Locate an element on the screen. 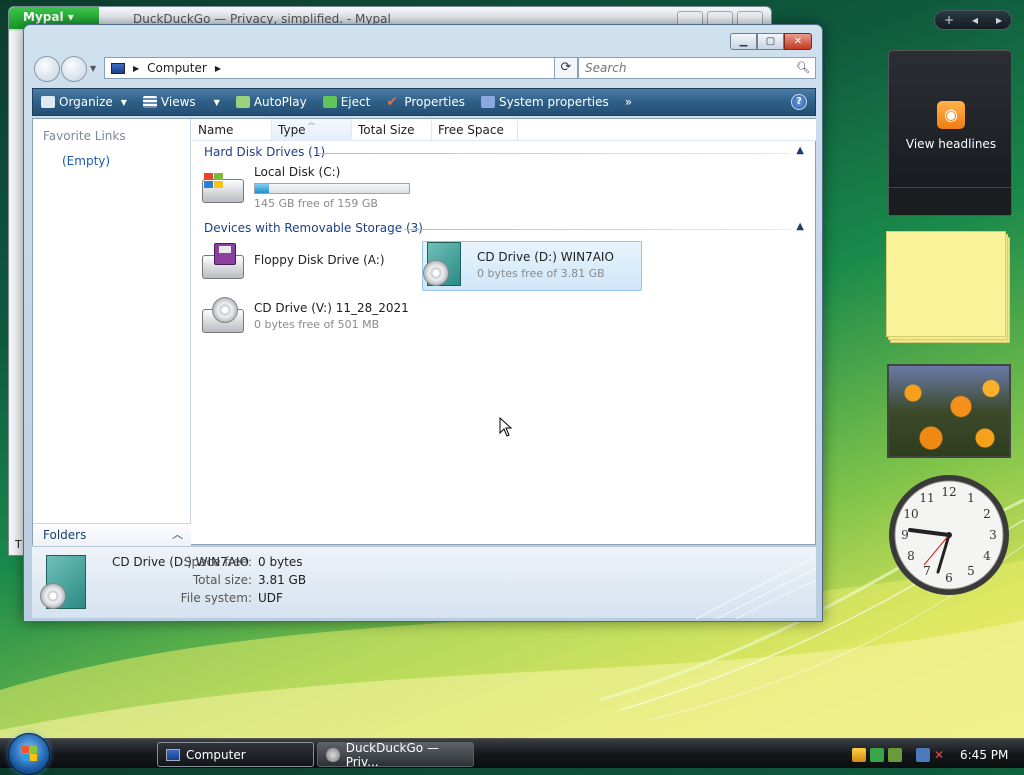 The height and width of the screenshot is (775, 1024). organize-button: Organize ▼ is located at coordinates (84, 102).